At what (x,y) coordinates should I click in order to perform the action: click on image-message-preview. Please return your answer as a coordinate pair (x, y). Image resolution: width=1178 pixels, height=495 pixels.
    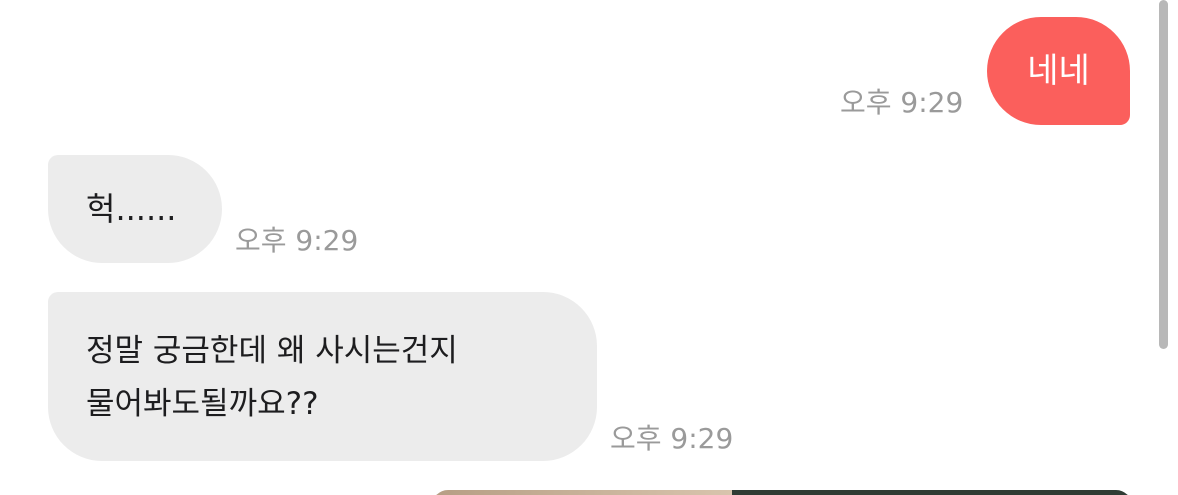
    Looking at the image, I should click on (782, 492).